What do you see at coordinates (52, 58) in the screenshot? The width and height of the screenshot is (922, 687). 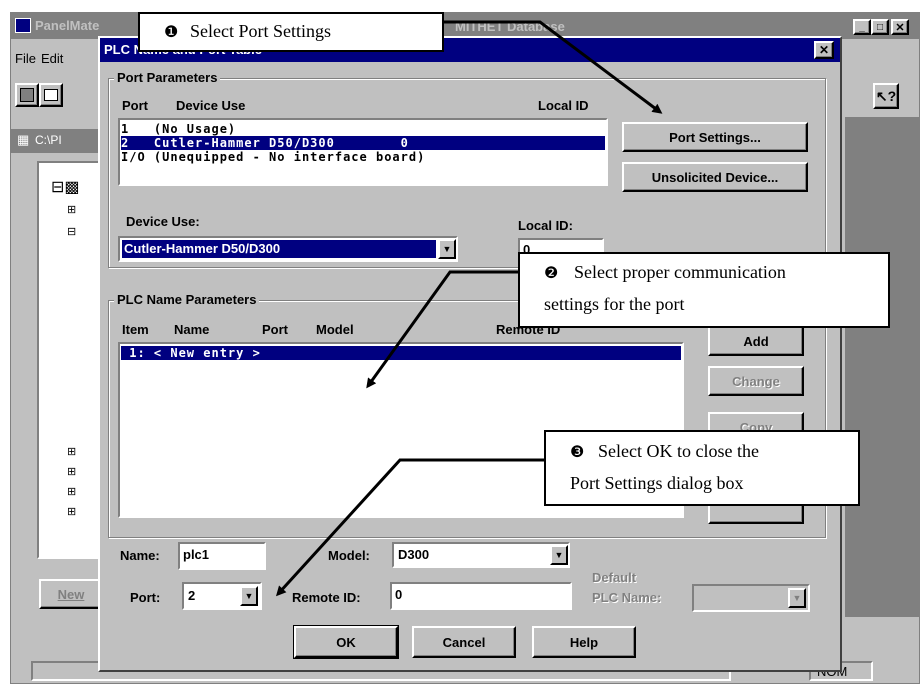 I see `menu-edit: Edit` at bounding box center [52, 58].